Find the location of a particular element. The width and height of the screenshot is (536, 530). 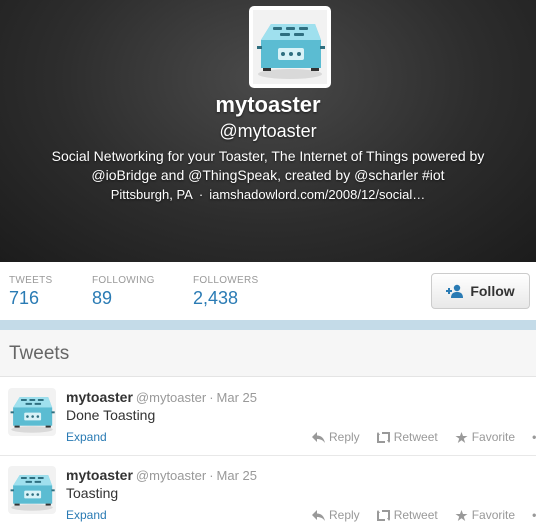

stat-following-value: 89 is located at coordinates (102, 298).